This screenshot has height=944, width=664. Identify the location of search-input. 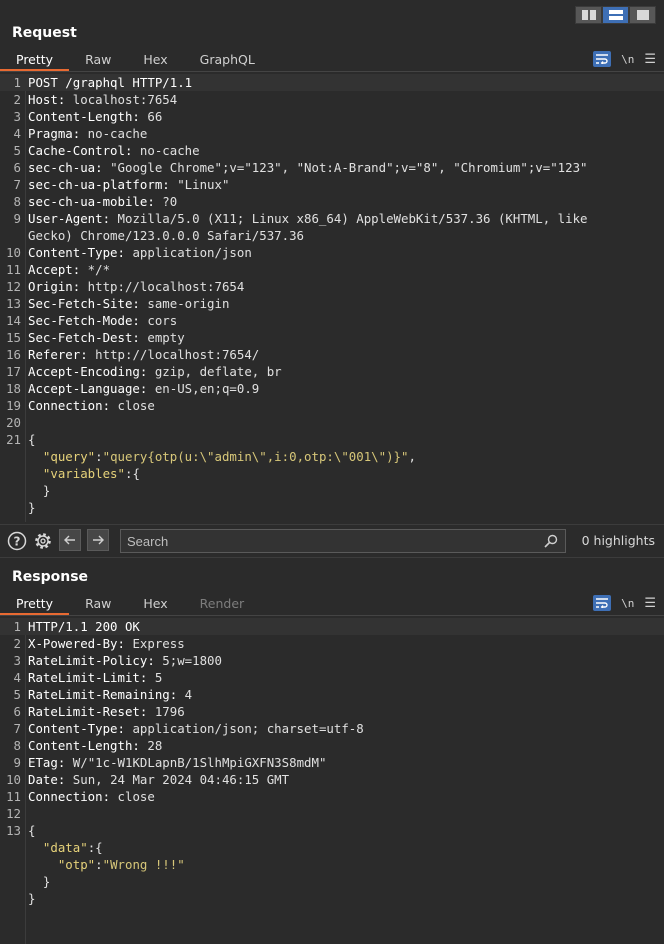
(343, 541).